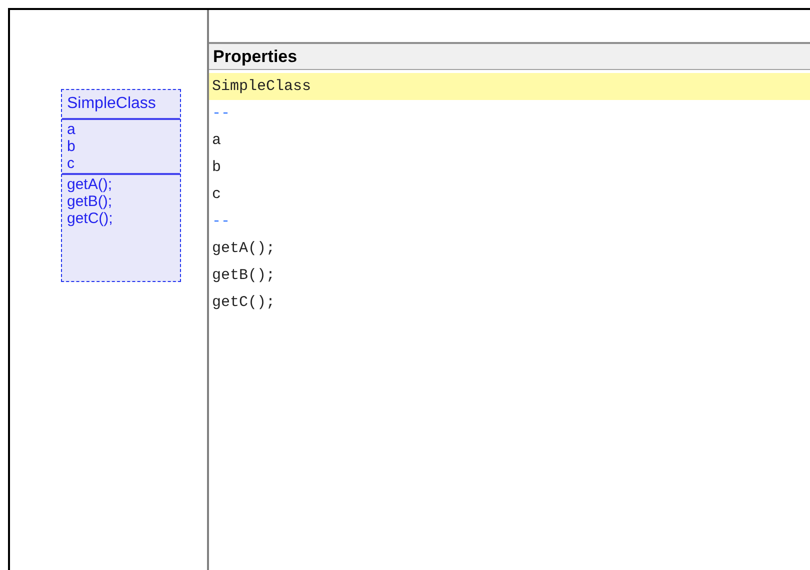 This screenshot has height=570, width=810. What do you see at coordinates (71, 146) in the screenshot?
I see `class-attribute: b` at bounding box center [71, 146].